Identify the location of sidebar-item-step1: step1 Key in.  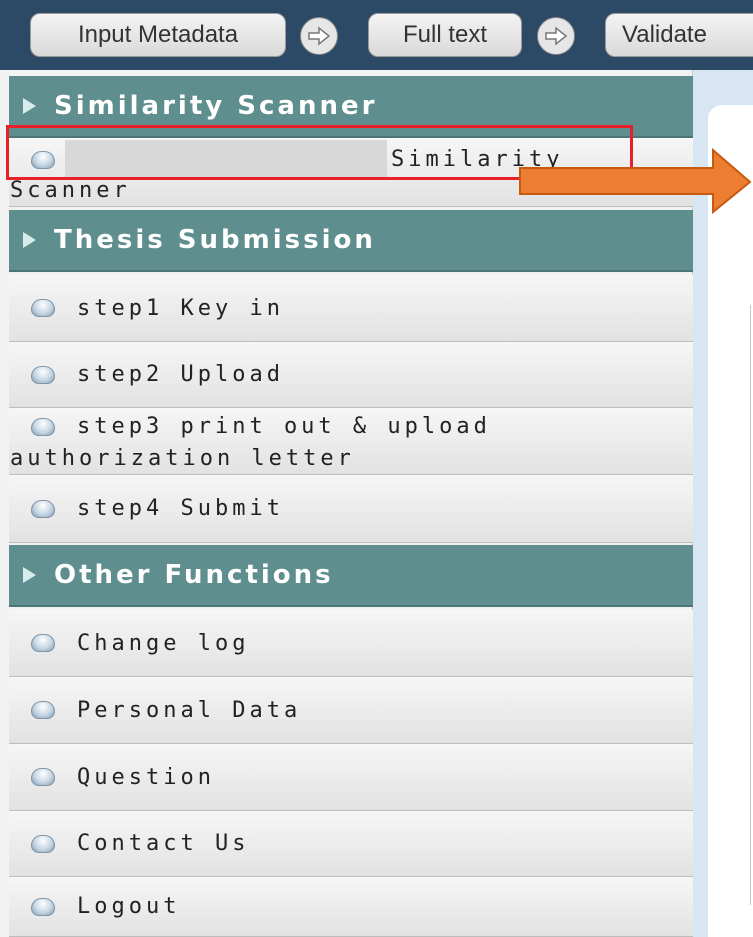
(351, 308).